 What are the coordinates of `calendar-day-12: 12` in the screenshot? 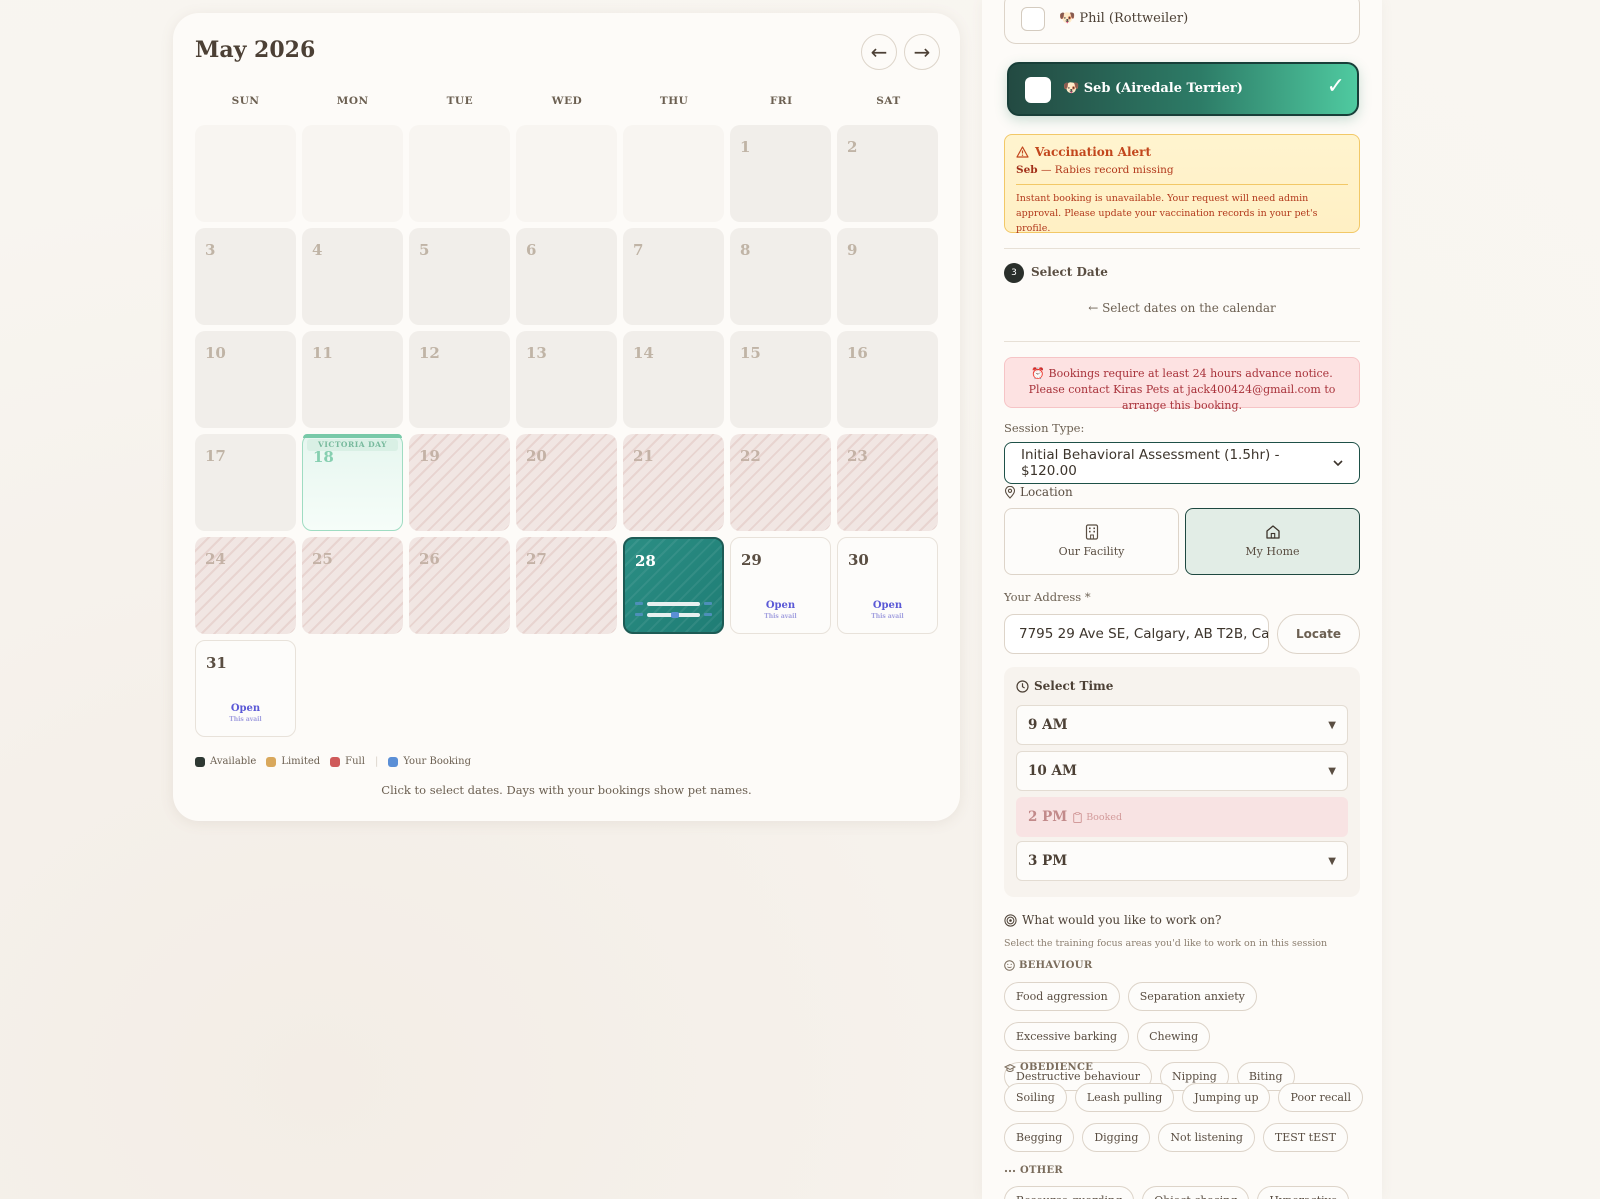 It's located at (459, 379).